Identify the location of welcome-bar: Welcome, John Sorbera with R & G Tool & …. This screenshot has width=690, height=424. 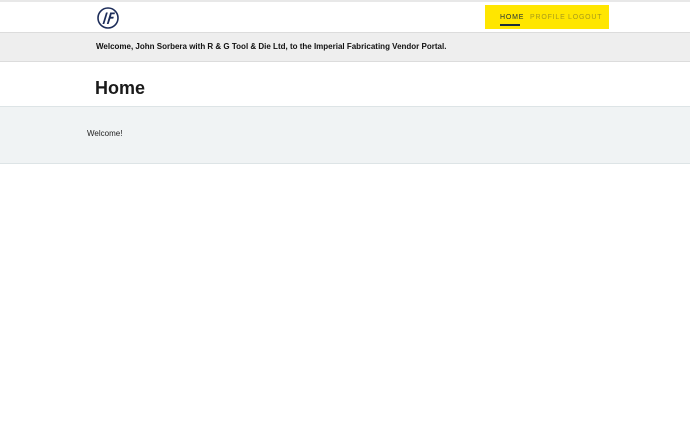
(345, 47).